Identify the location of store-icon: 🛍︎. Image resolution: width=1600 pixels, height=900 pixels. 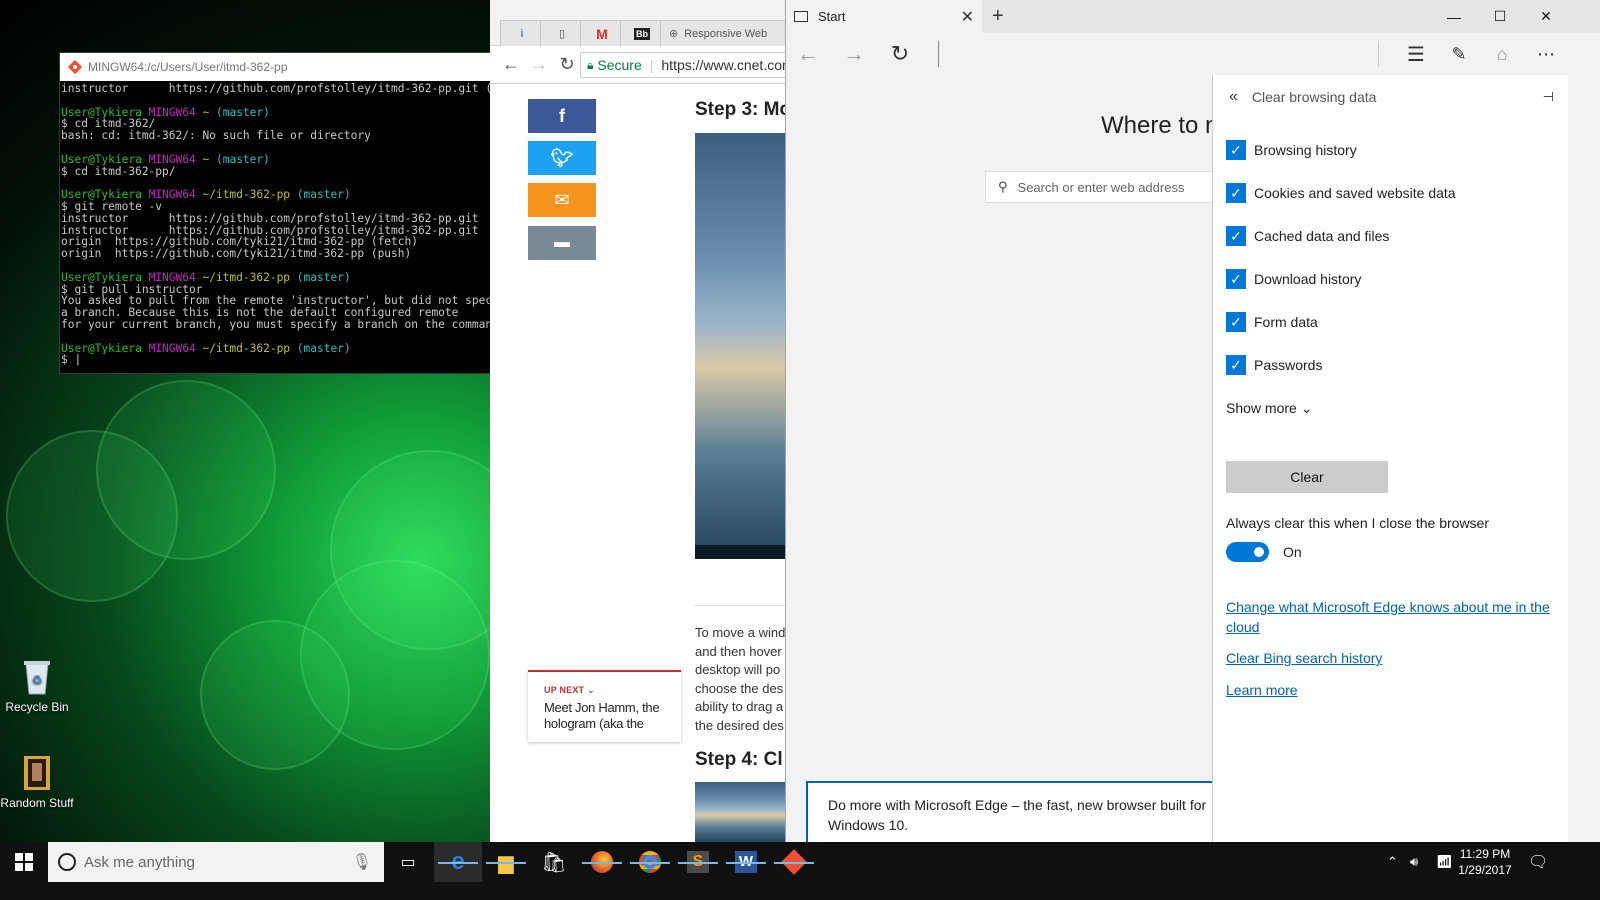
(554, 862).